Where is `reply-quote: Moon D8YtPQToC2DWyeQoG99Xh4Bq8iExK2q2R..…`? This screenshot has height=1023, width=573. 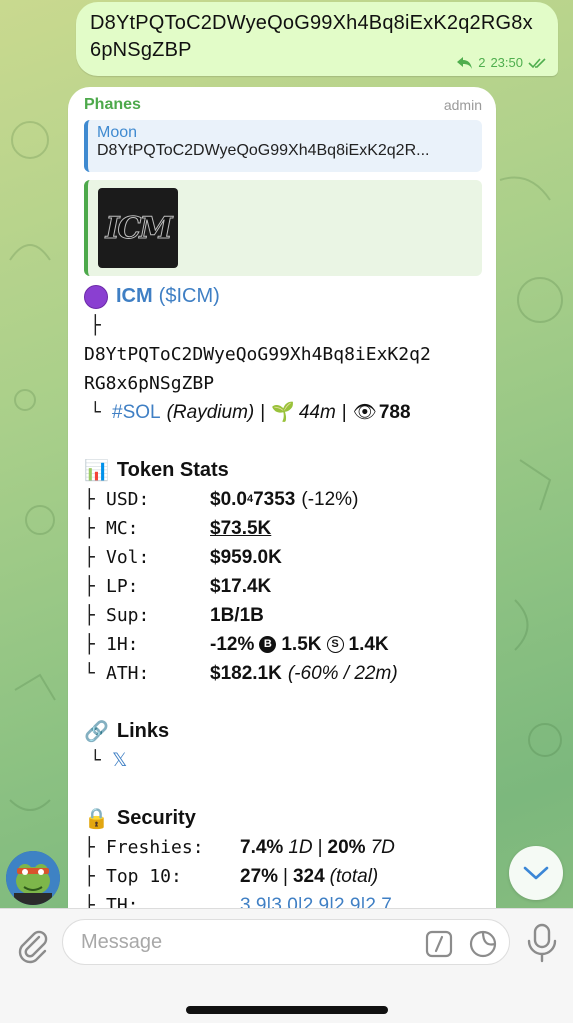 reply-quote: Moon D8YtPQToC2DWyeQoG99Xh4Bq8iExK2q2R..… is located at coordinates (283, 146).